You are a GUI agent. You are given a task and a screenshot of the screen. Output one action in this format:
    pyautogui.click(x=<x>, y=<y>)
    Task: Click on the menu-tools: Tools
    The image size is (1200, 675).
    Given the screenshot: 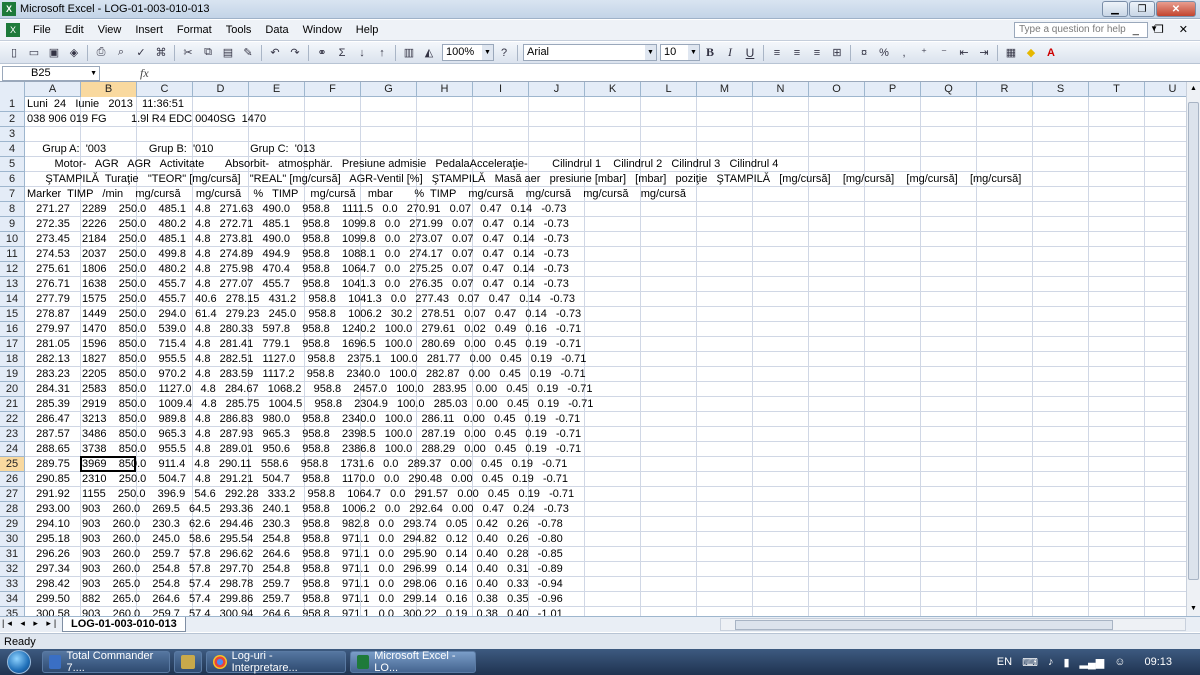 What is the action you would take?
    pyautogui.click(x=239, y=30)
    